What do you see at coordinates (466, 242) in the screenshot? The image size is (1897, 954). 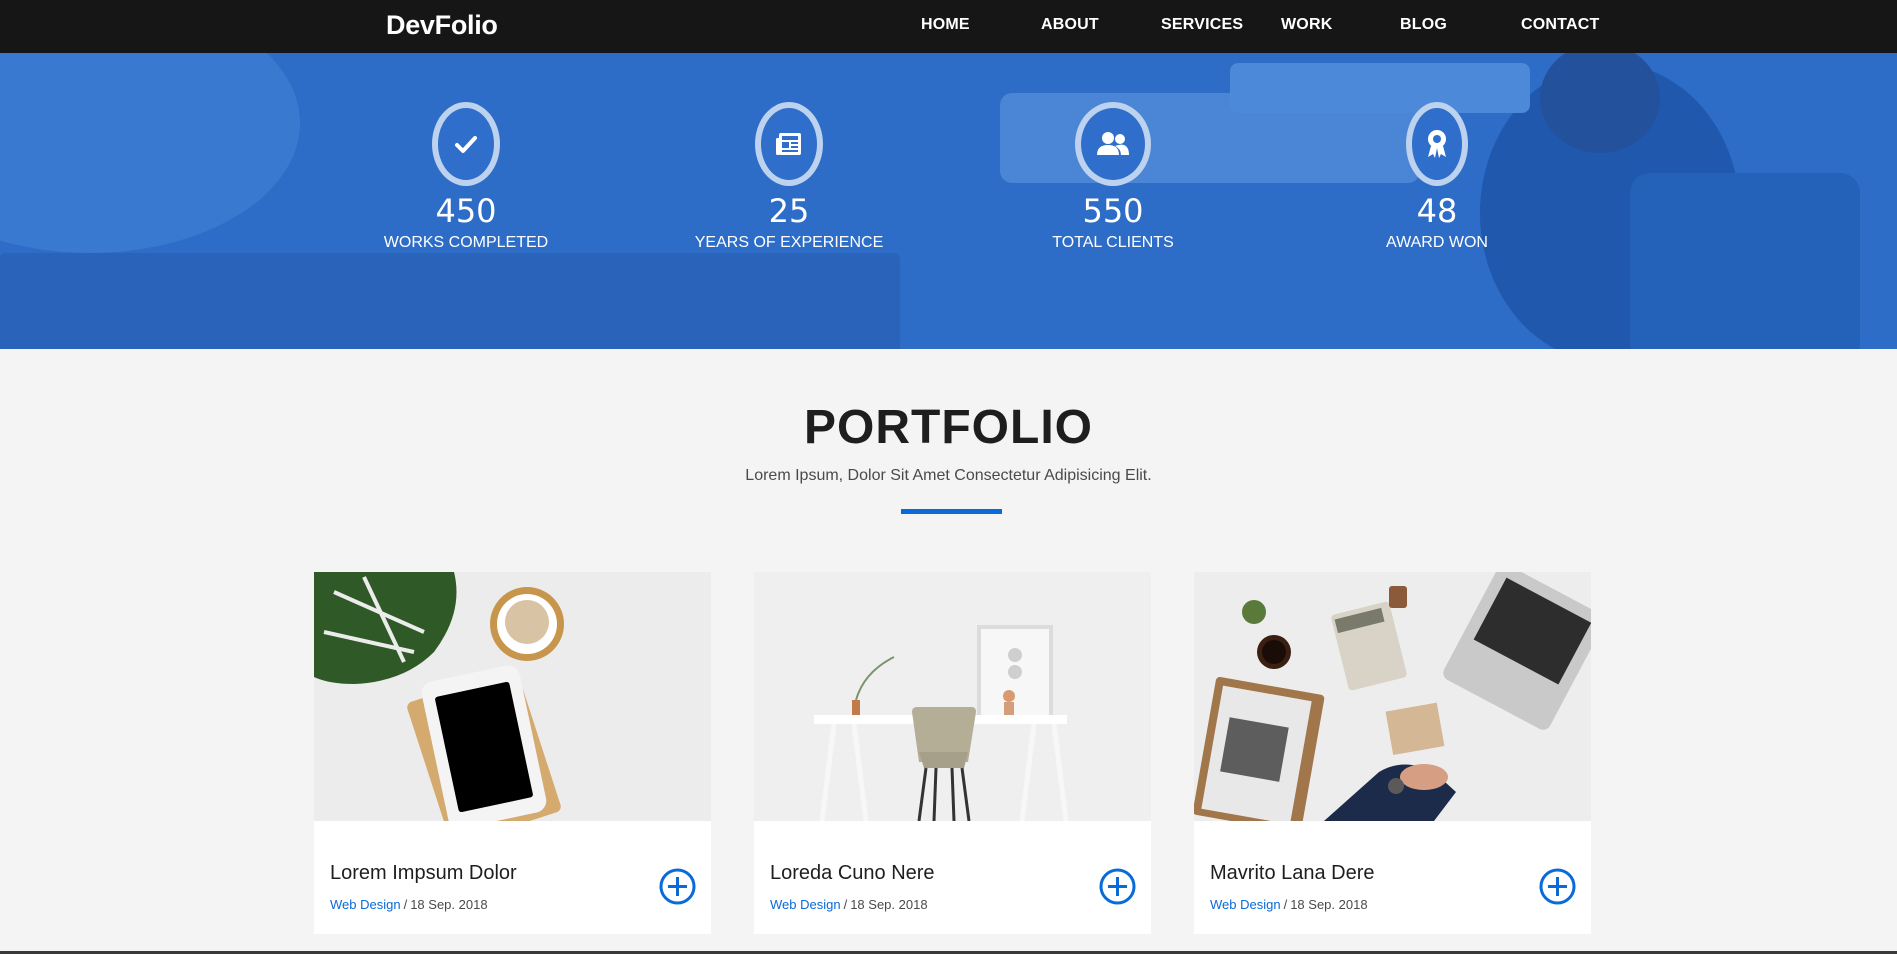 I see `counter-label: WORKS COMPLETED` at bounding box center [466, 242].